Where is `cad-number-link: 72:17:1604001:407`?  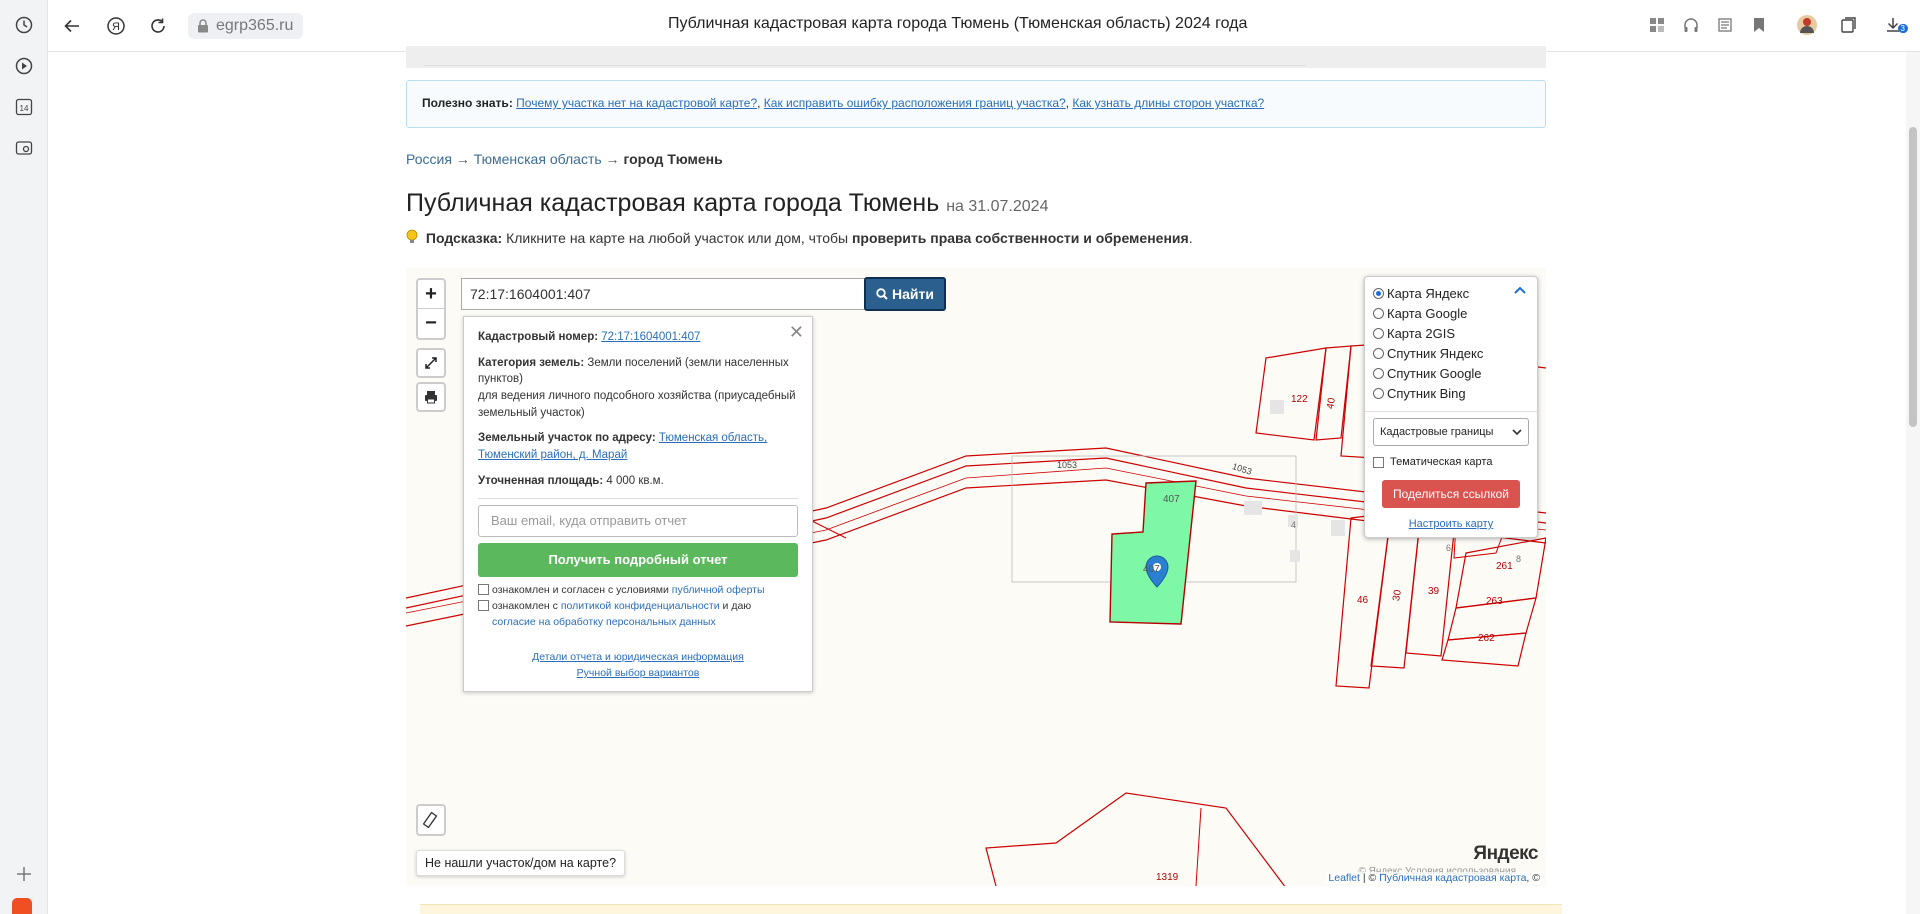
cad-number-link: 72:17:1604001:407 is located at coordinates (650, 337).